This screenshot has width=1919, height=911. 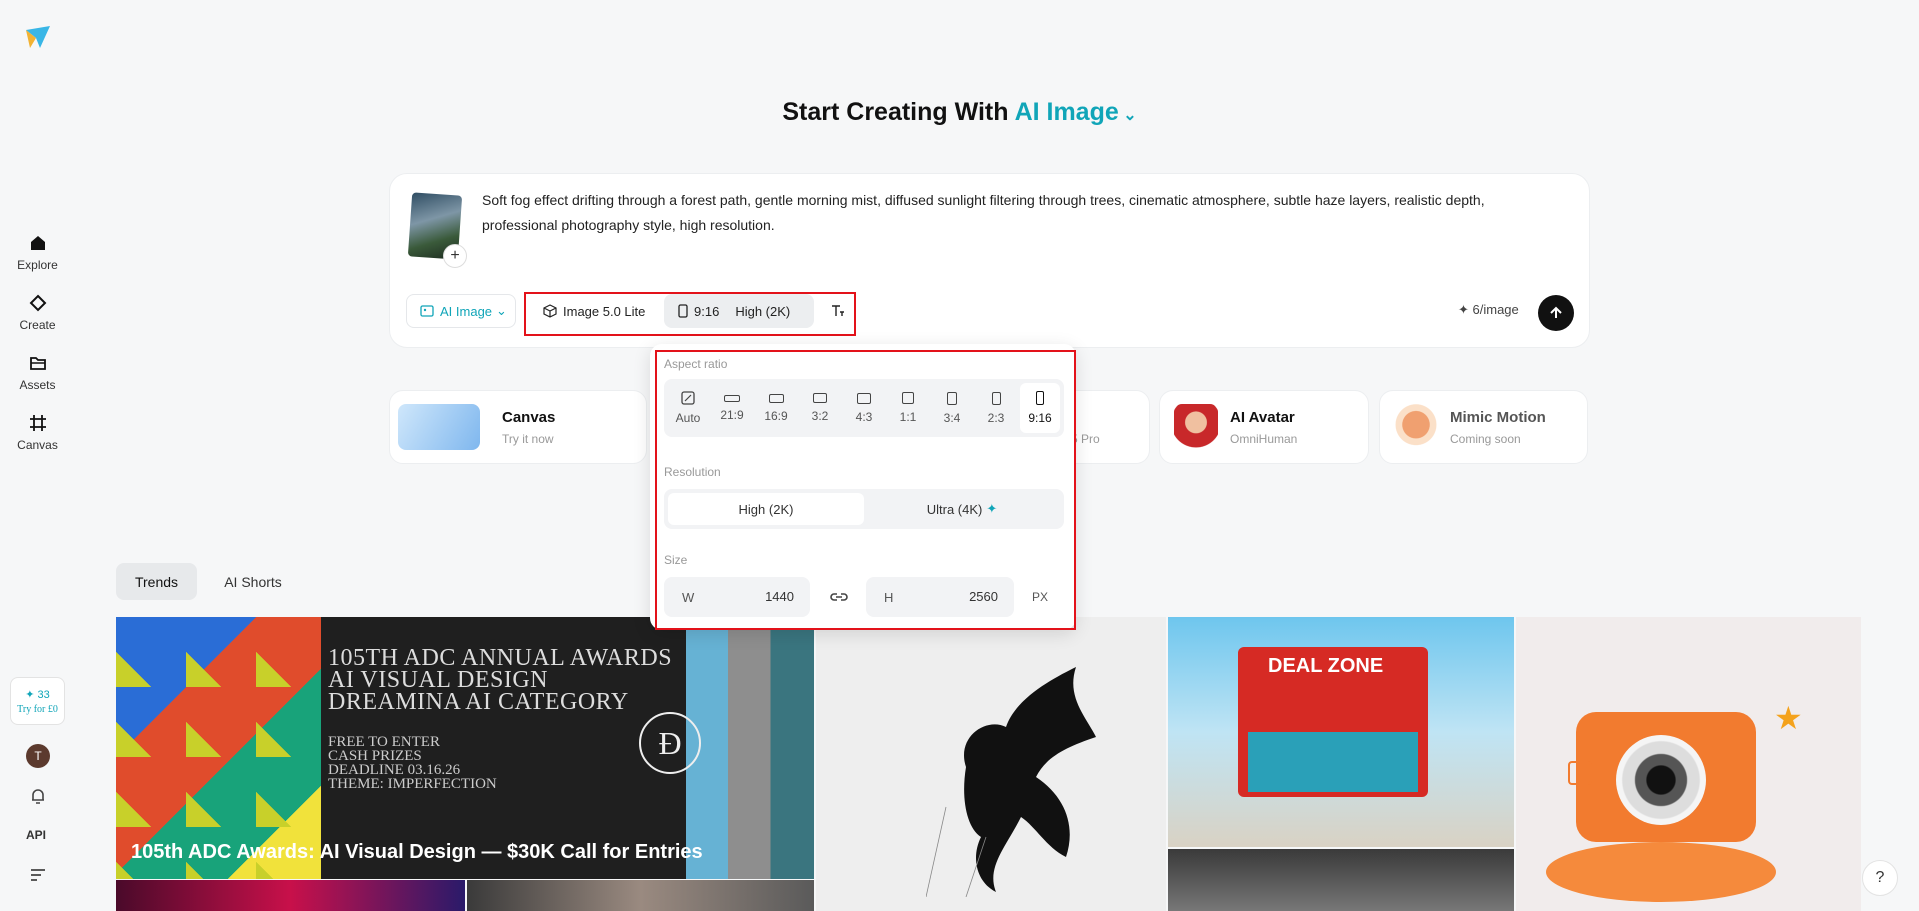 What do you see at coordinates (253, 581) in the screenshot?
I see `tab-ai-shorts: AI Shorts` at bounding box center [253, 581].